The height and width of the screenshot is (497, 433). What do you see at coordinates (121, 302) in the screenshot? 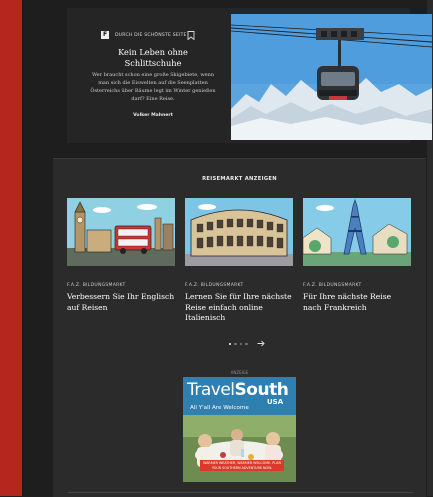
I see `card-headline: Verbessern Sie Ihr Englisch auf Reisen` at bounding box center [121, 302].